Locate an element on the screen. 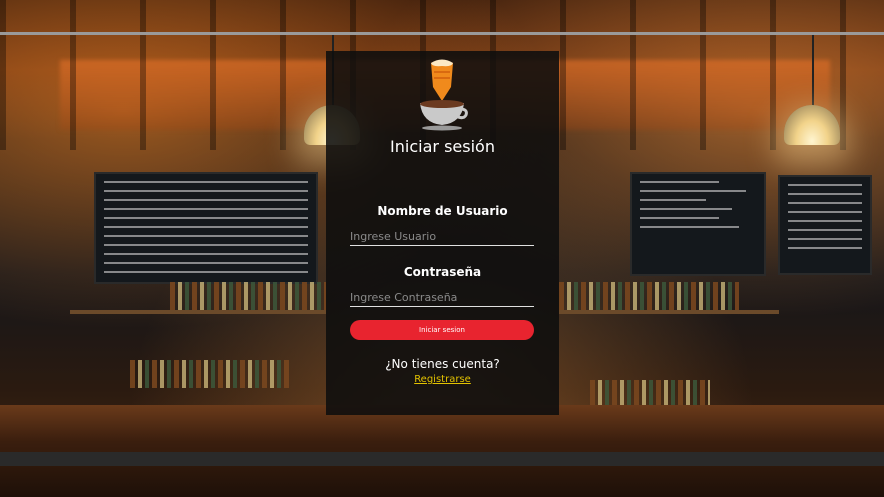  username-label: Nombre de Usuario is located at coordinates (442, 211).